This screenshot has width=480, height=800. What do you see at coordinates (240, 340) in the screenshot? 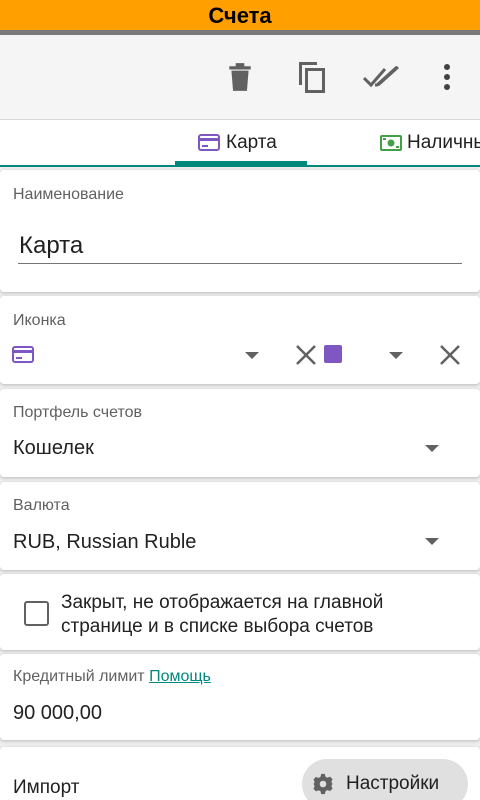
I see `icon-card: Иконка` at bounding box center [240, 340].